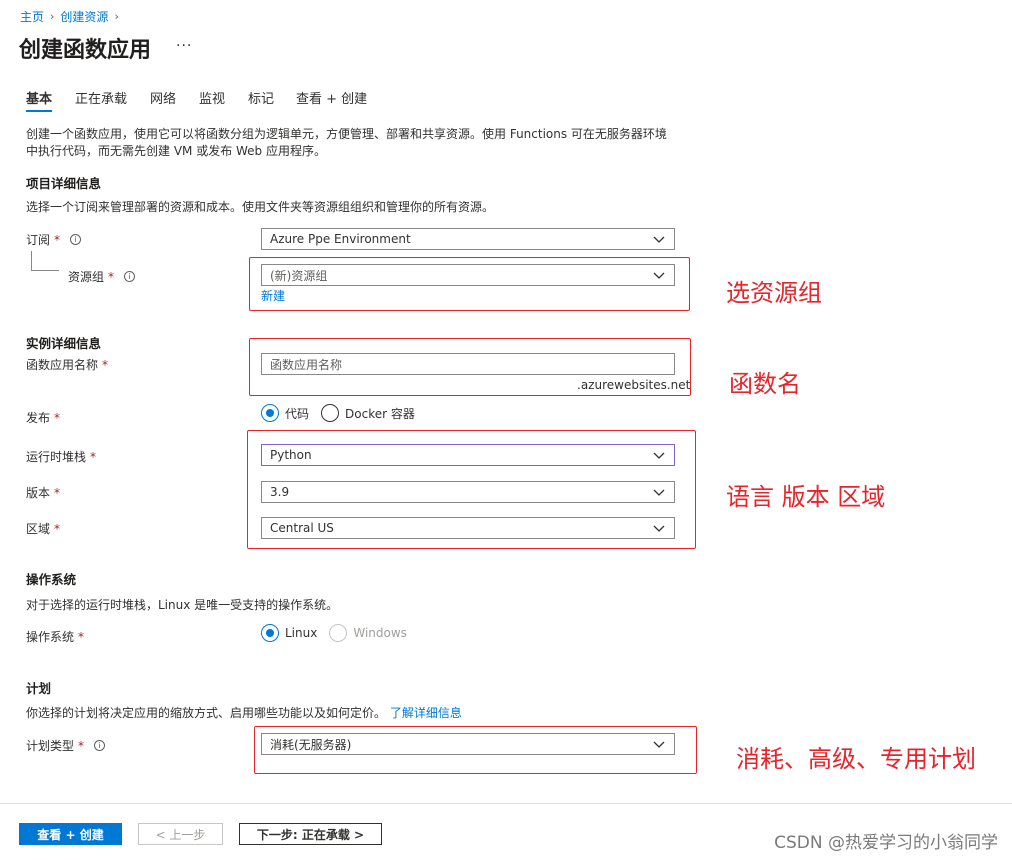  I want to click on publish-docker-label: Docker 容器, so click(380, 413).